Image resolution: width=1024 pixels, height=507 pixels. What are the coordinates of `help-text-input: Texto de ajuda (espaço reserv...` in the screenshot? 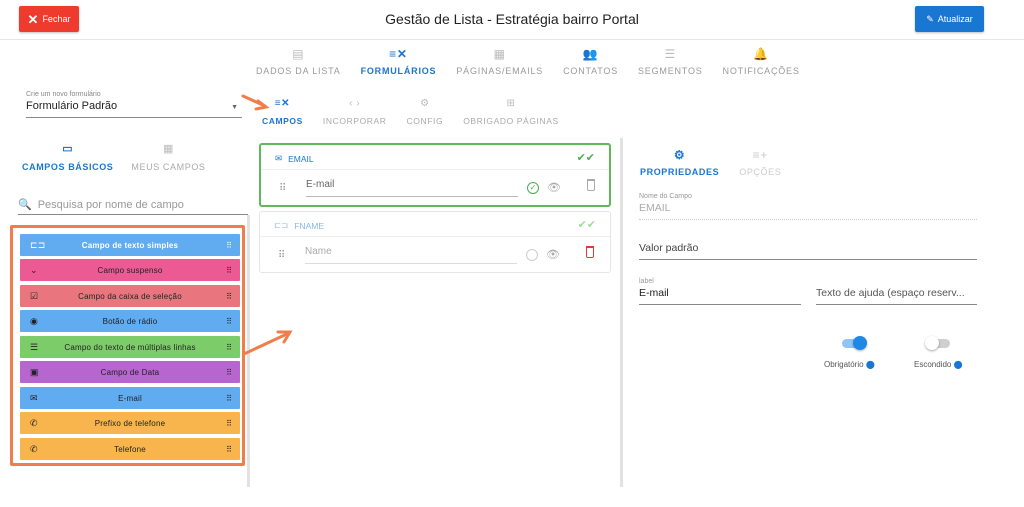 It's located at (896, 296).